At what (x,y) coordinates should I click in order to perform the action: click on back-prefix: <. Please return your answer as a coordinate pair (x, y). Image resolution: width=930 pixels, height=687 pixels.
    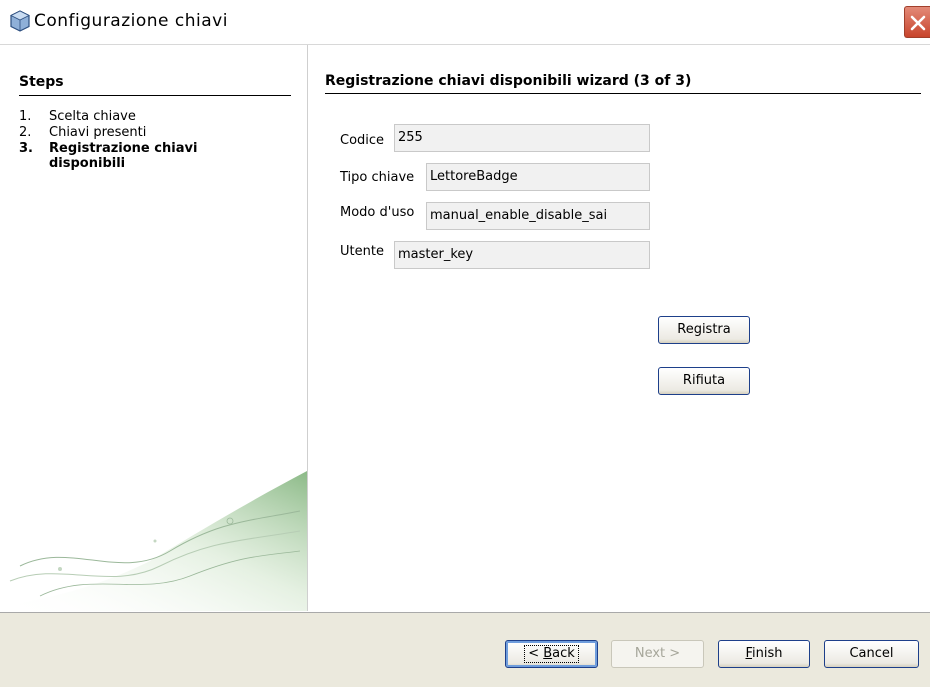
    Looking at the image, I should click on (536, 653).